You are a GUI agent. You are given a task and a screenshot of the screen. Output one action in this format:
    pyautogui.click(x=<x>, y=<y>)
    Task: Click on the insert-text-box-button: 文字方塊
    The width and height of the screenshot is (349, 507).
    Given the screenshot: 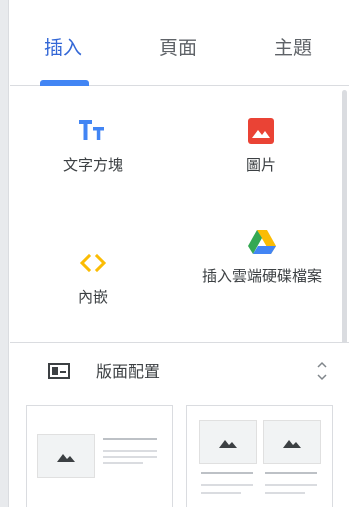 What is the action you would take?
    pyautogui.click(x=93, y=146)
    